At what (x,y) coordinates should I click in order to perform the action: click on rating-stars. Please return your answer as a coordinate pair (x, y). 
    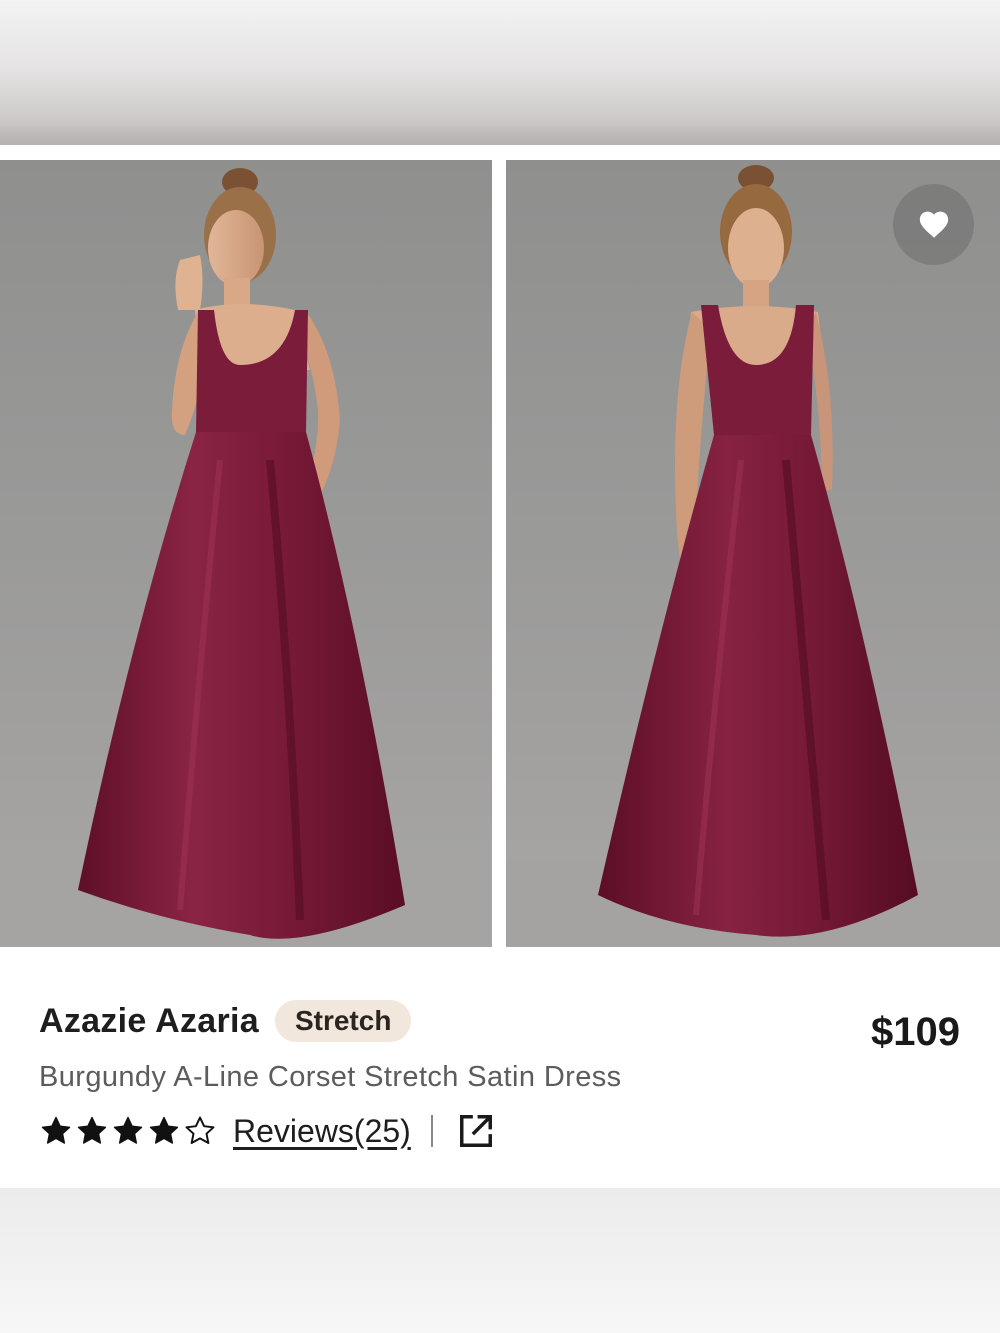
    Looking at the image, I should click on (129, 1131).